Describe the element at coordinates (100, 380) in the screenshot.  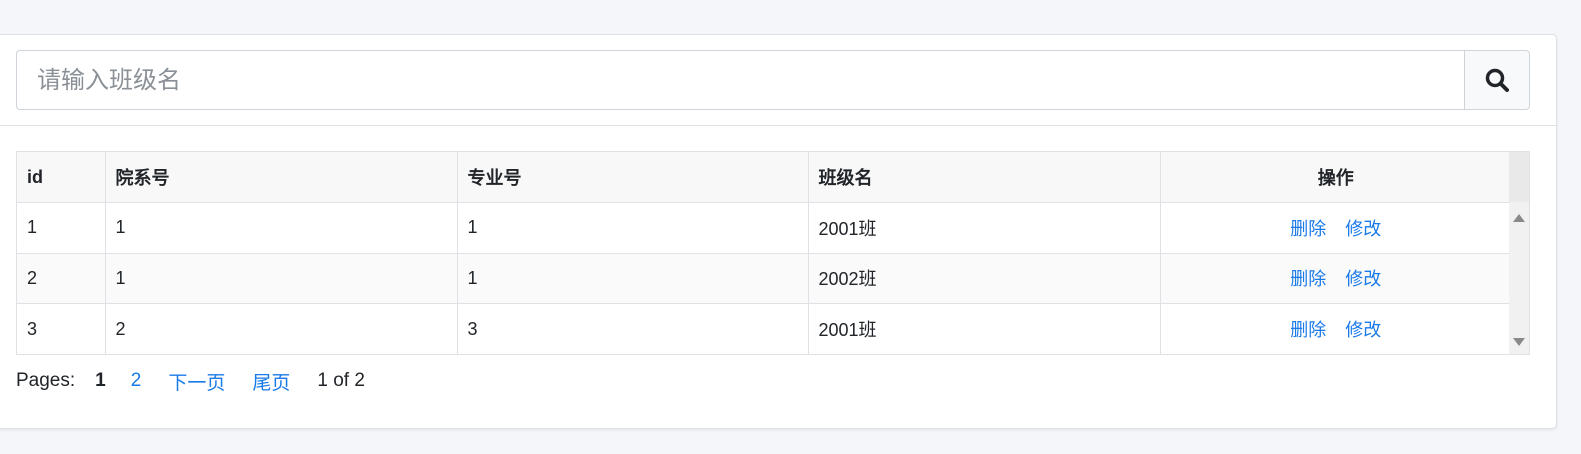
I see `current-page: 1` at that location.